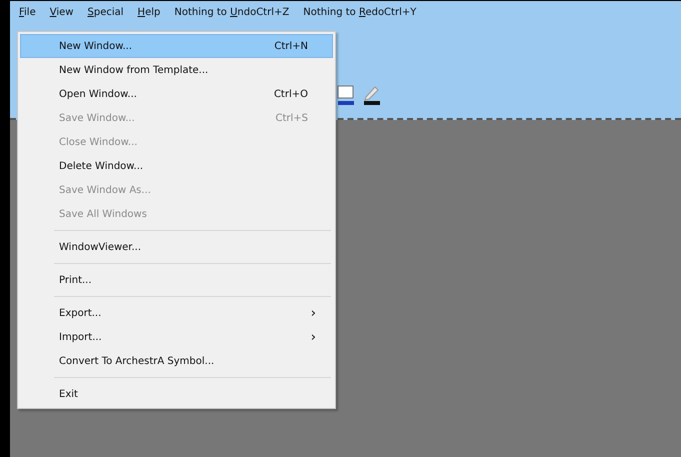  I want to click on menu-item: Import... ›, so click(176, 337).